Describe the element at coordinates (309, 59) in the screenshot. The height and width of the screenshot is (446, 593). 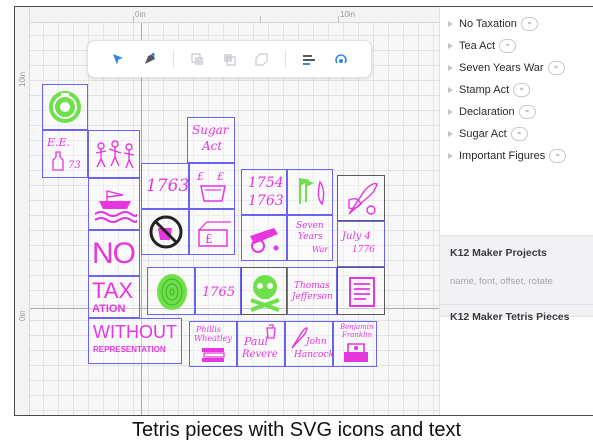
I see `align-icon` at that location.